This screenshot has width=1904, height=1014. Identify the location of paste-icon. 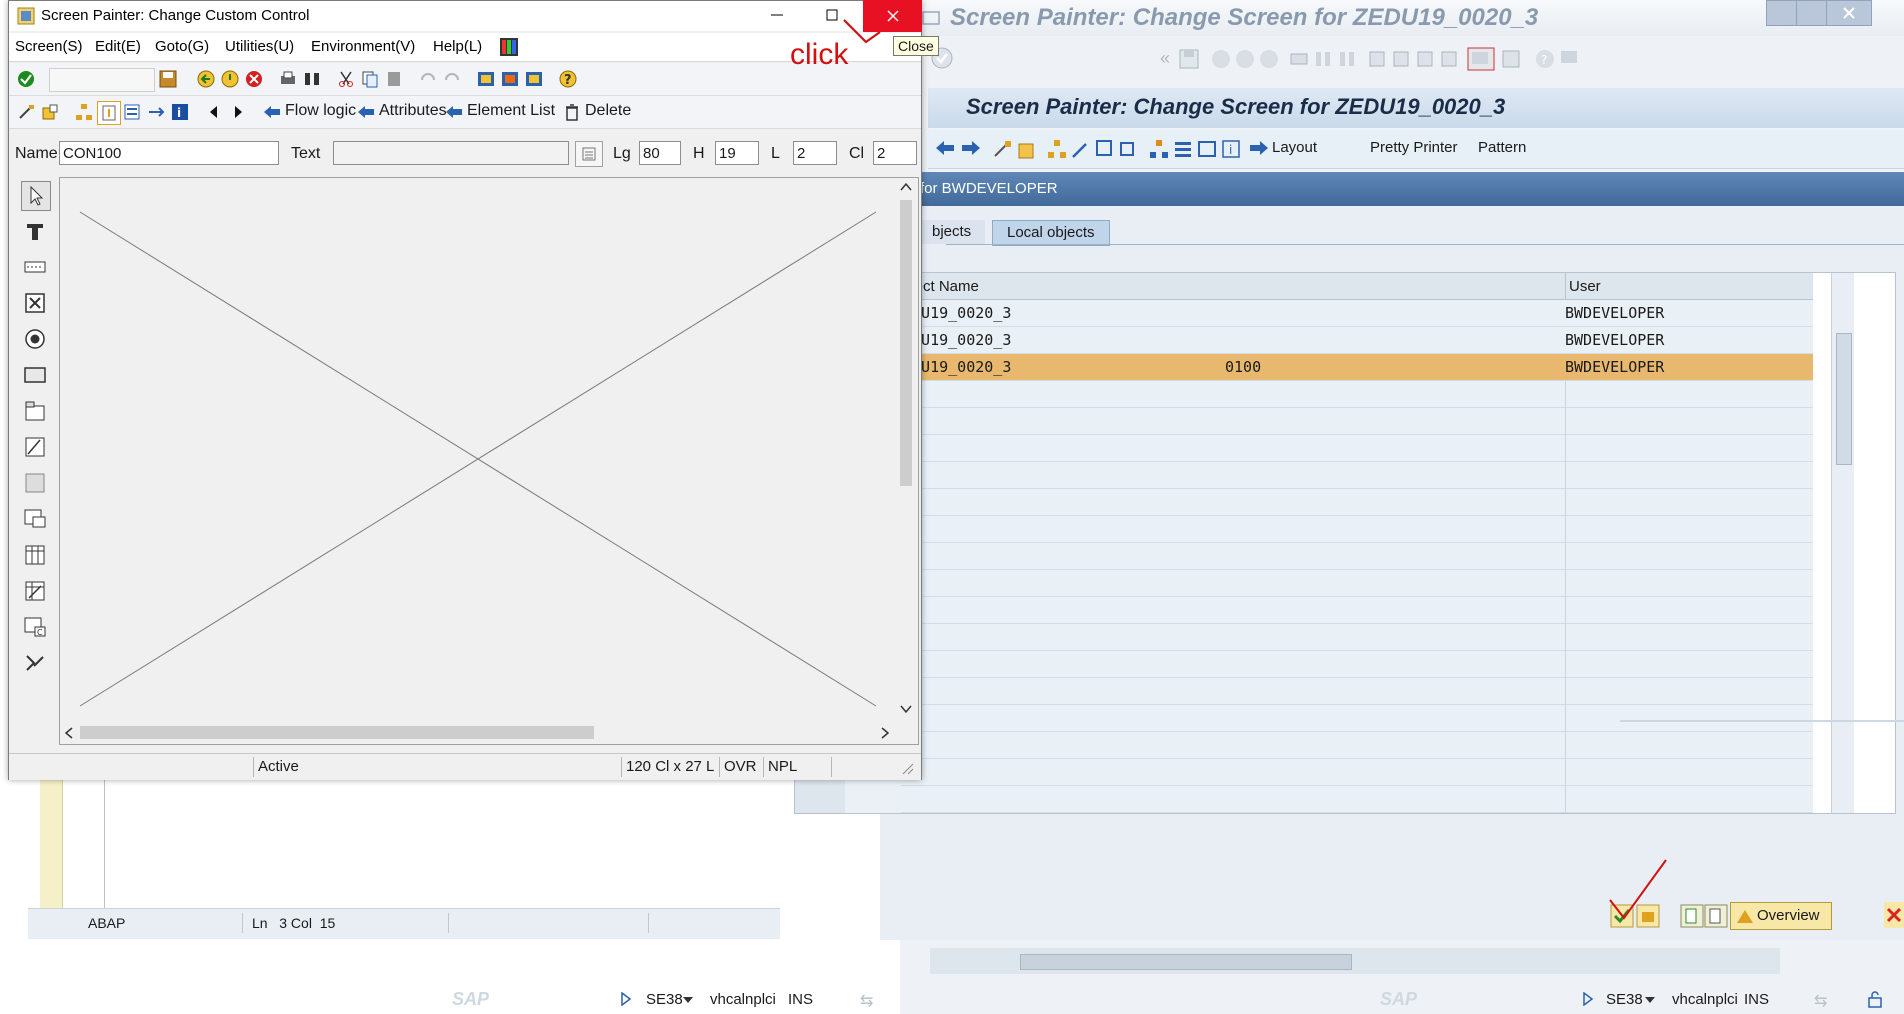
(394, 79).